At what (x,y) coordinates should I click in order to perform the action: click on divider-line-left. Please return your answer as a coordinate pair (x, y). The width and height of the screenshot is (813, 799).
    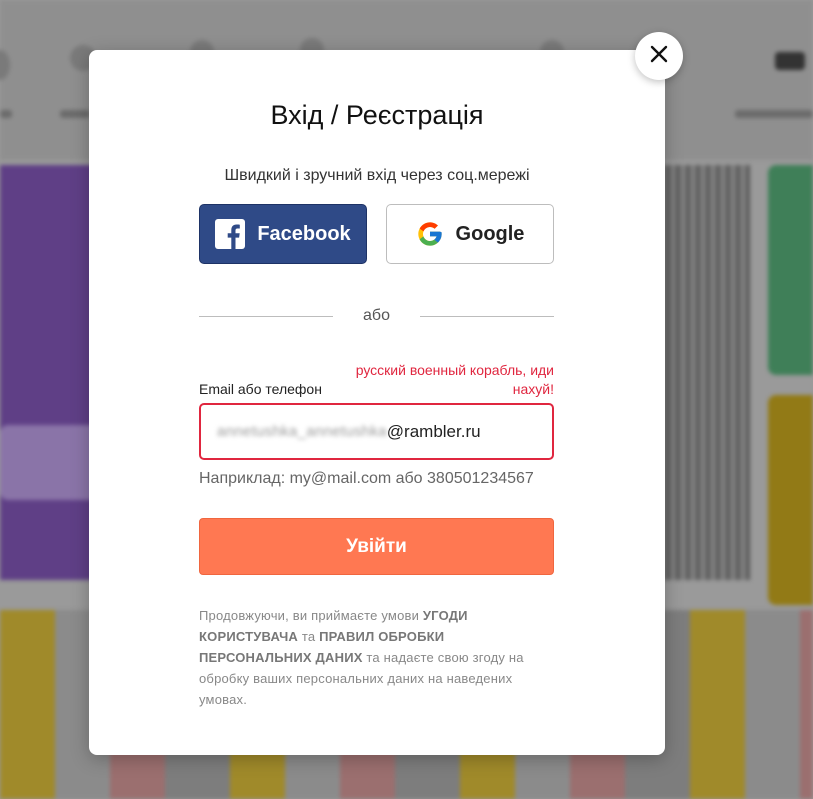
    Looking at the image, I should click on (266, 316).